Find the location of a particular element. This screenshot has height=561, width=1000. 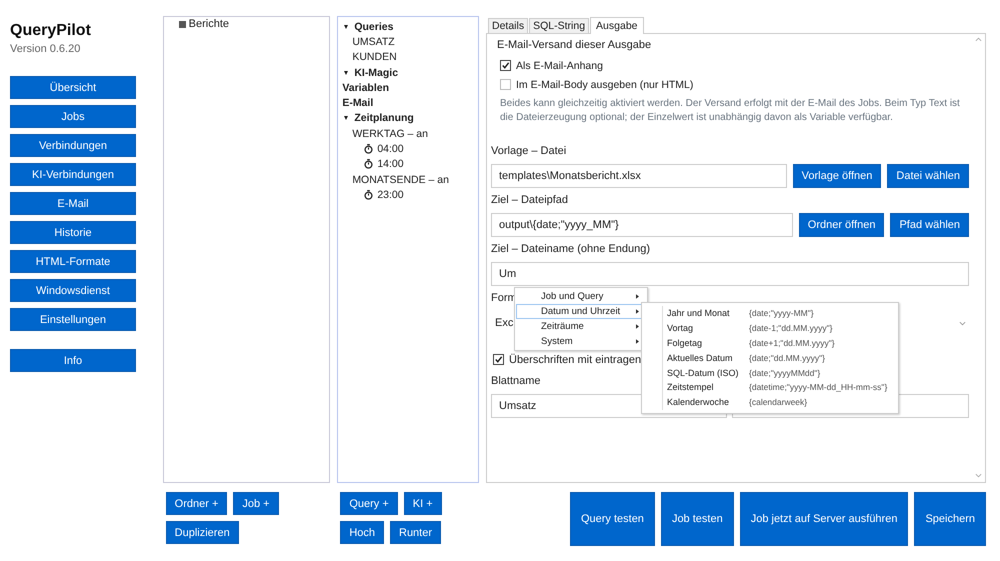

hint-text: Beides kann gleichzeitig aktiviert werden. Der Versand erfolgt mit der E-Mail des Jobs. Beim Typ Text ist die Dateierzeugung optional; der Einzelwert ist unabhängig davon als Variable verfügbar. is located at coordinates (730, 111).